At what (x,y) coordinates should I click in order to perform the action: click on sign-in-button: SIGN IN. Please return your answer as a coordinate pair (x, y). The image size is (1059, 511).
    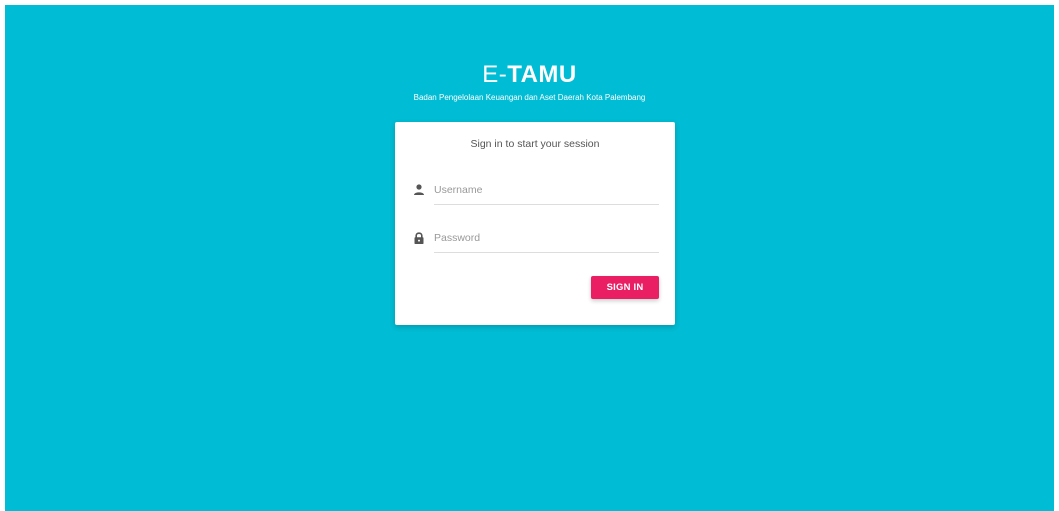
    Looking at the image, I should click on (625, 287).